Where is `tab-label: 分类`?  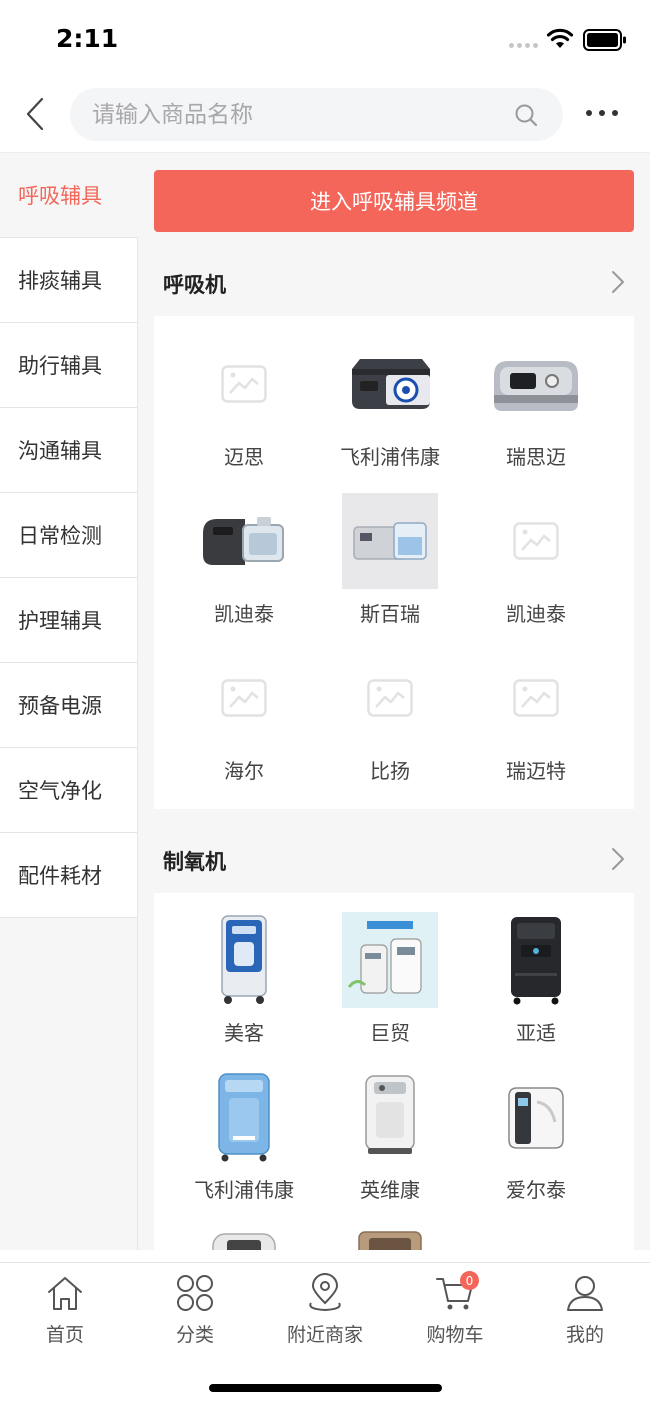
tab-label: 分类 is located at coordinates (194, 1335).